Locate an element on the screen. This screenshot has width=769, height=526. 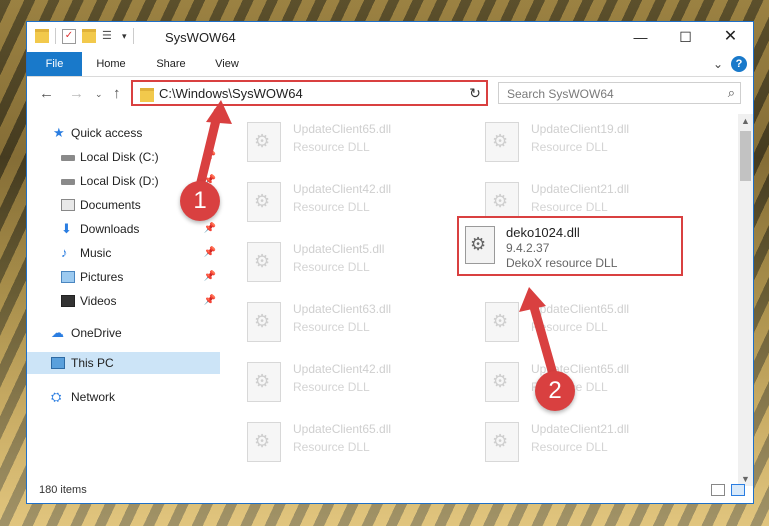
customize-toolbar-chevron-icon: ▾ is located at coordinates (124, 36).